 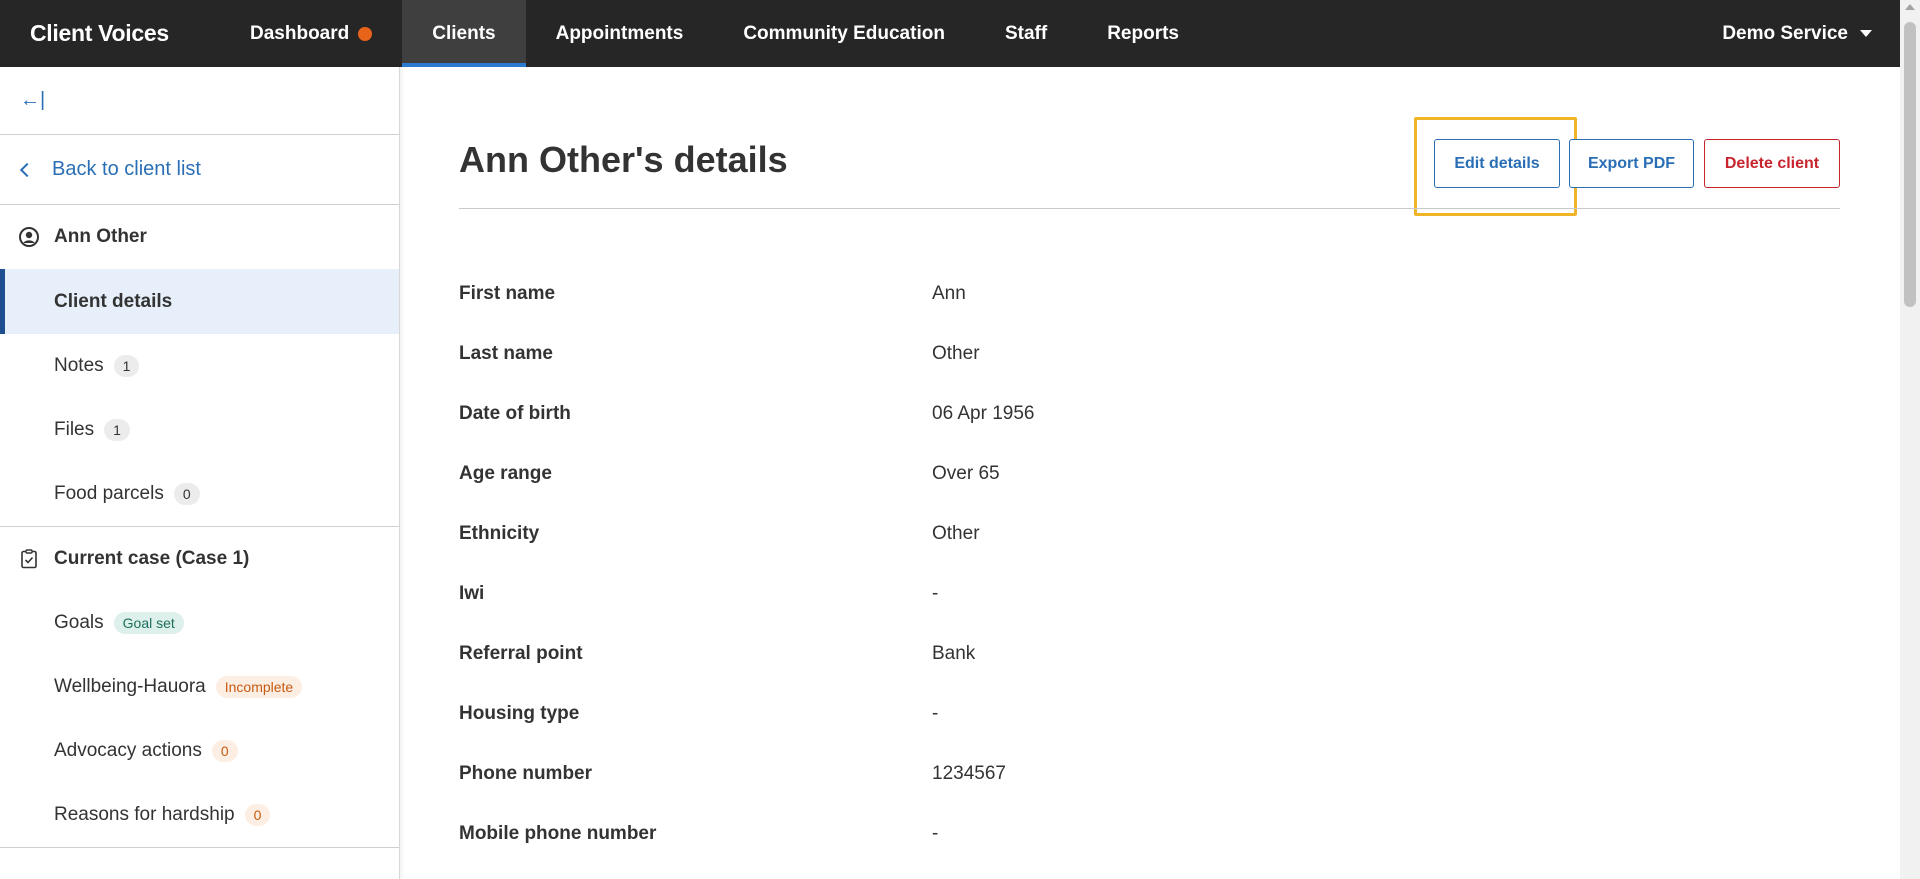 I want to click on sidebar-item-label: Client details, so click(x=113, y=301).